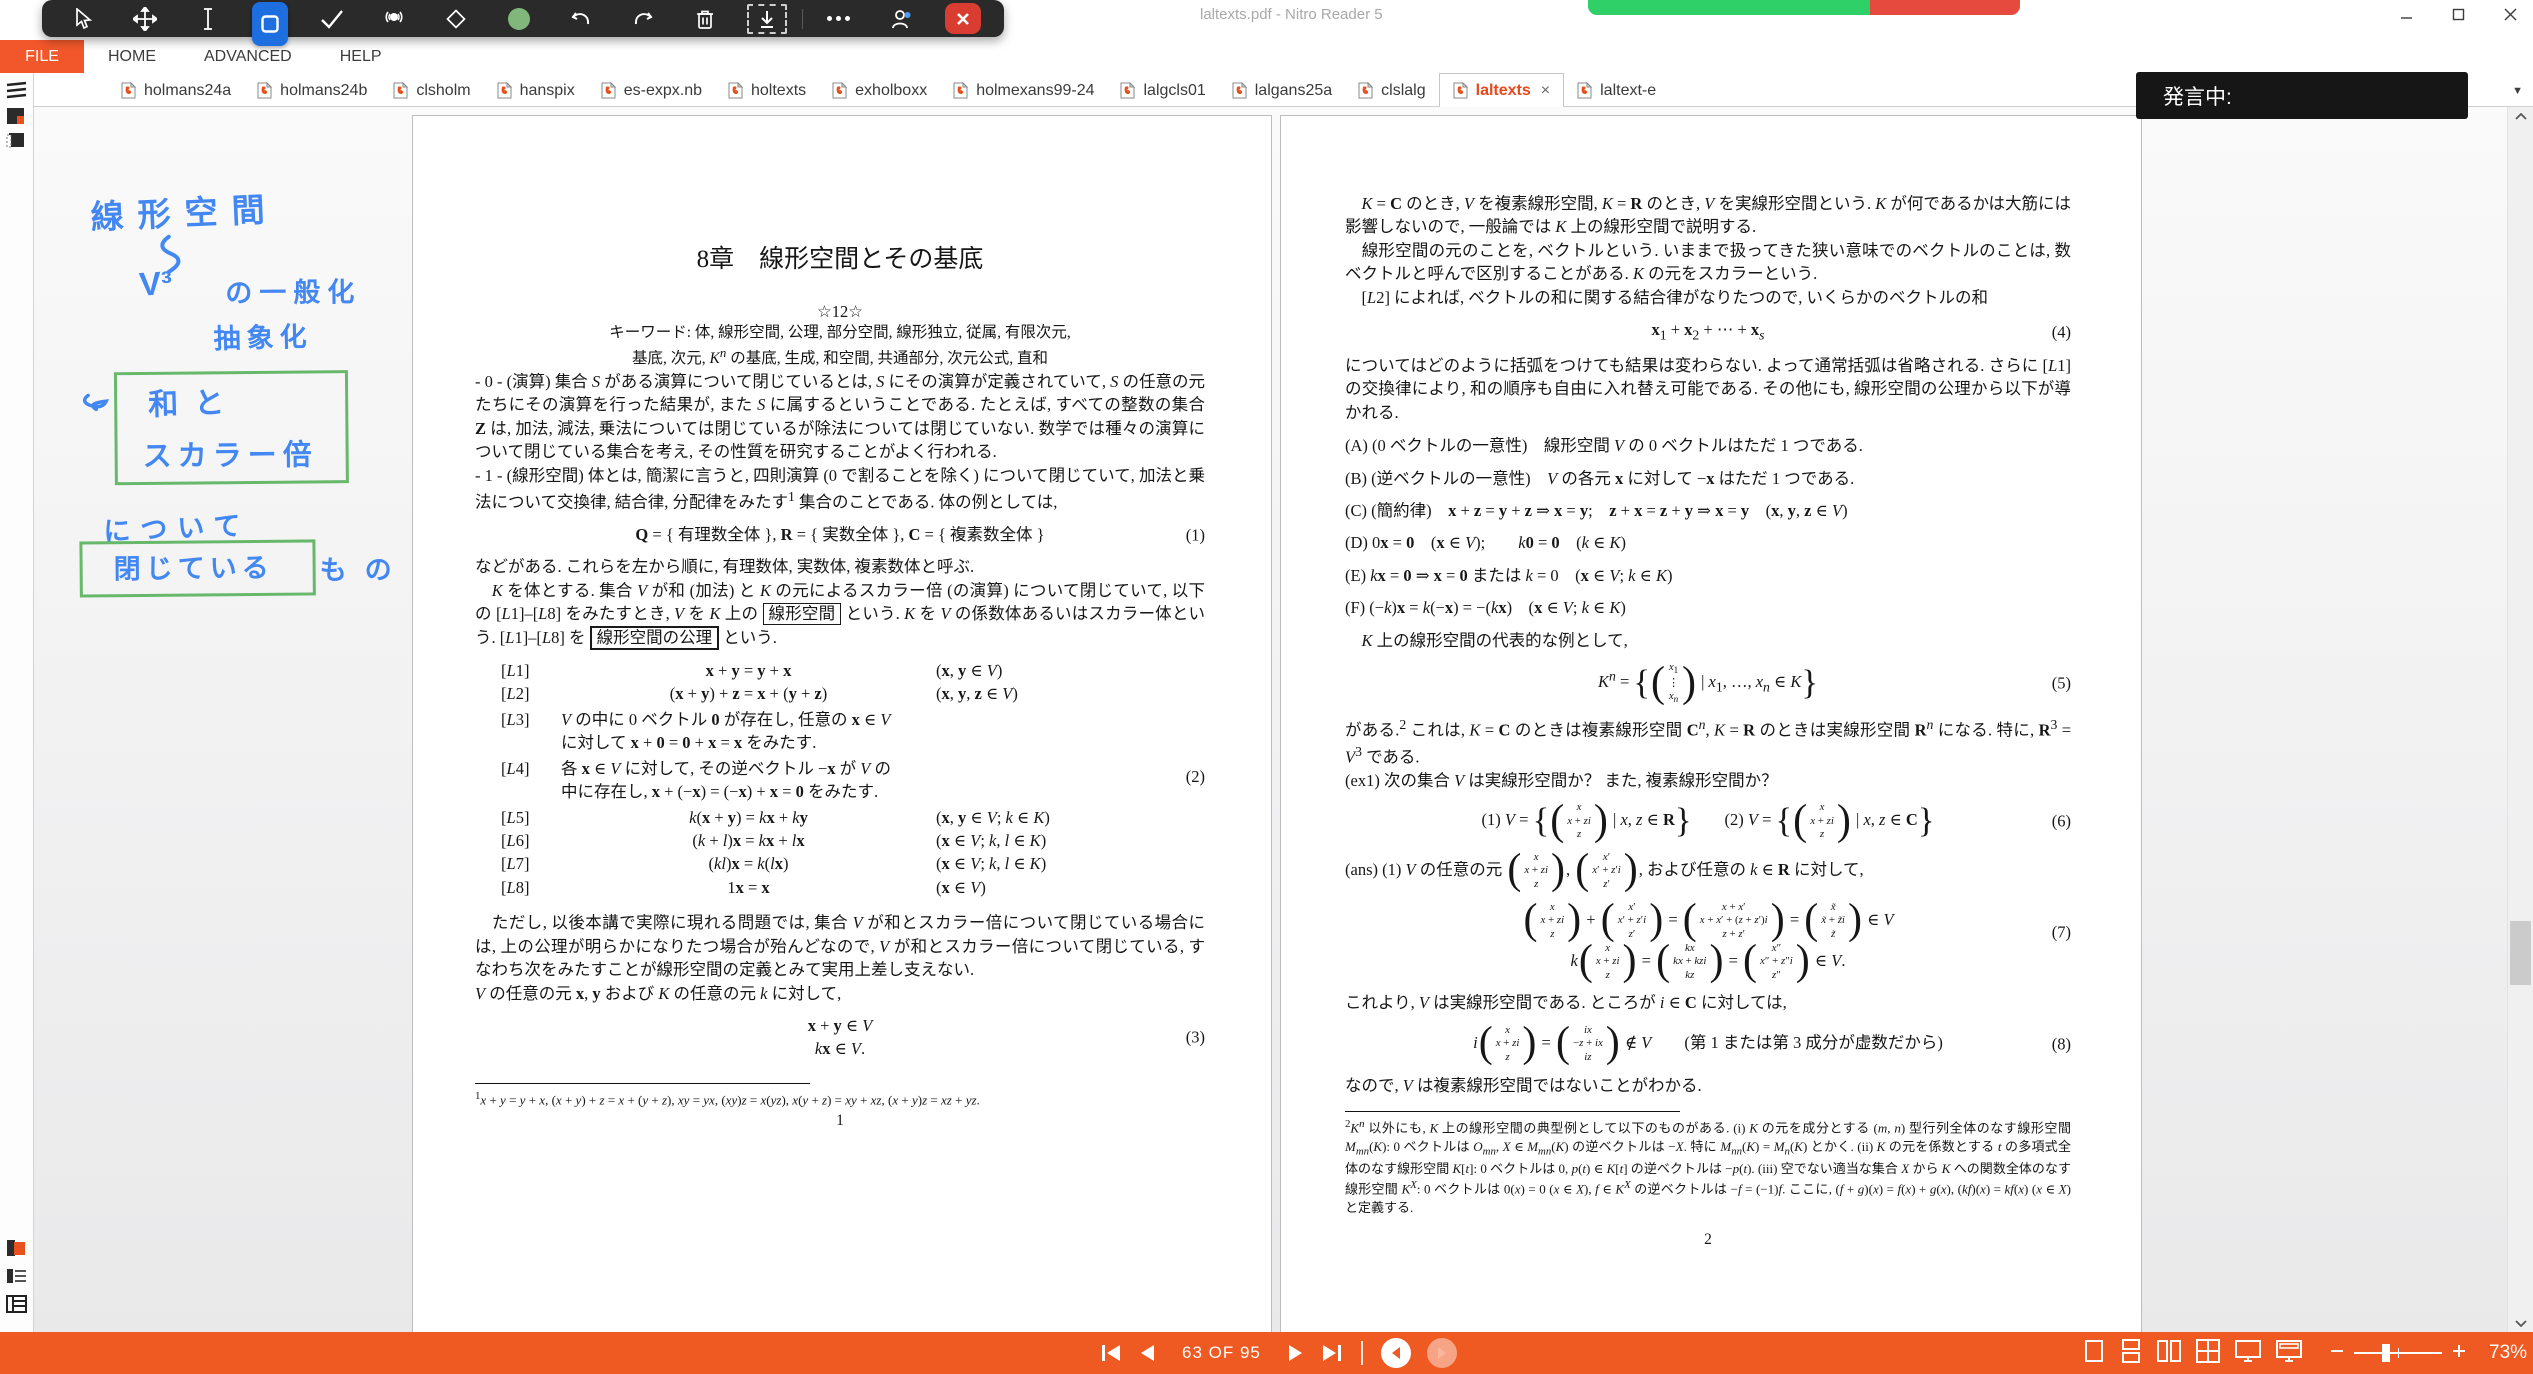 This screenshot has width=2533, height=1374. I want to click on first-page-button, so click(1111, 1353).